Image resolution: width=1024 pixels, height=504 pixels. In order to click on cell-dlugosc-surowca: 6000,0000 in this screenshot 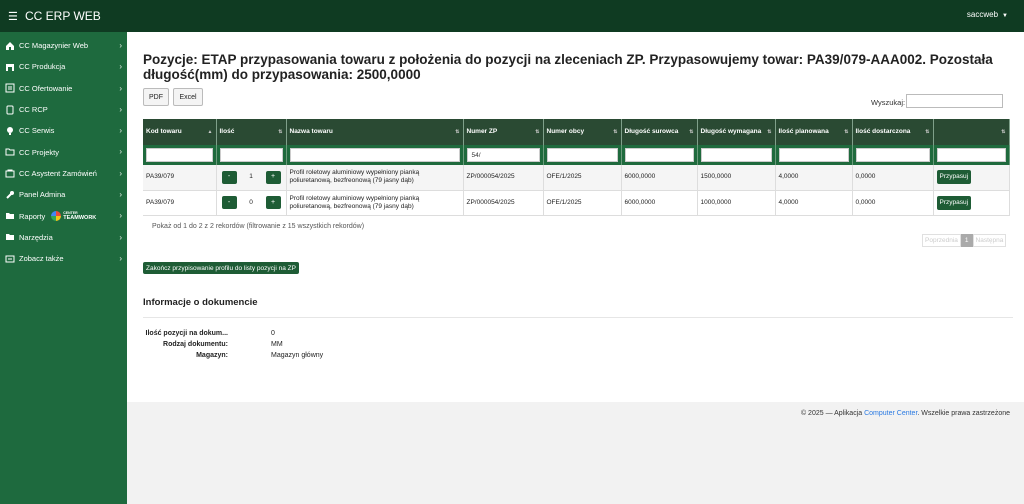, I will do `click(659, 178)`.